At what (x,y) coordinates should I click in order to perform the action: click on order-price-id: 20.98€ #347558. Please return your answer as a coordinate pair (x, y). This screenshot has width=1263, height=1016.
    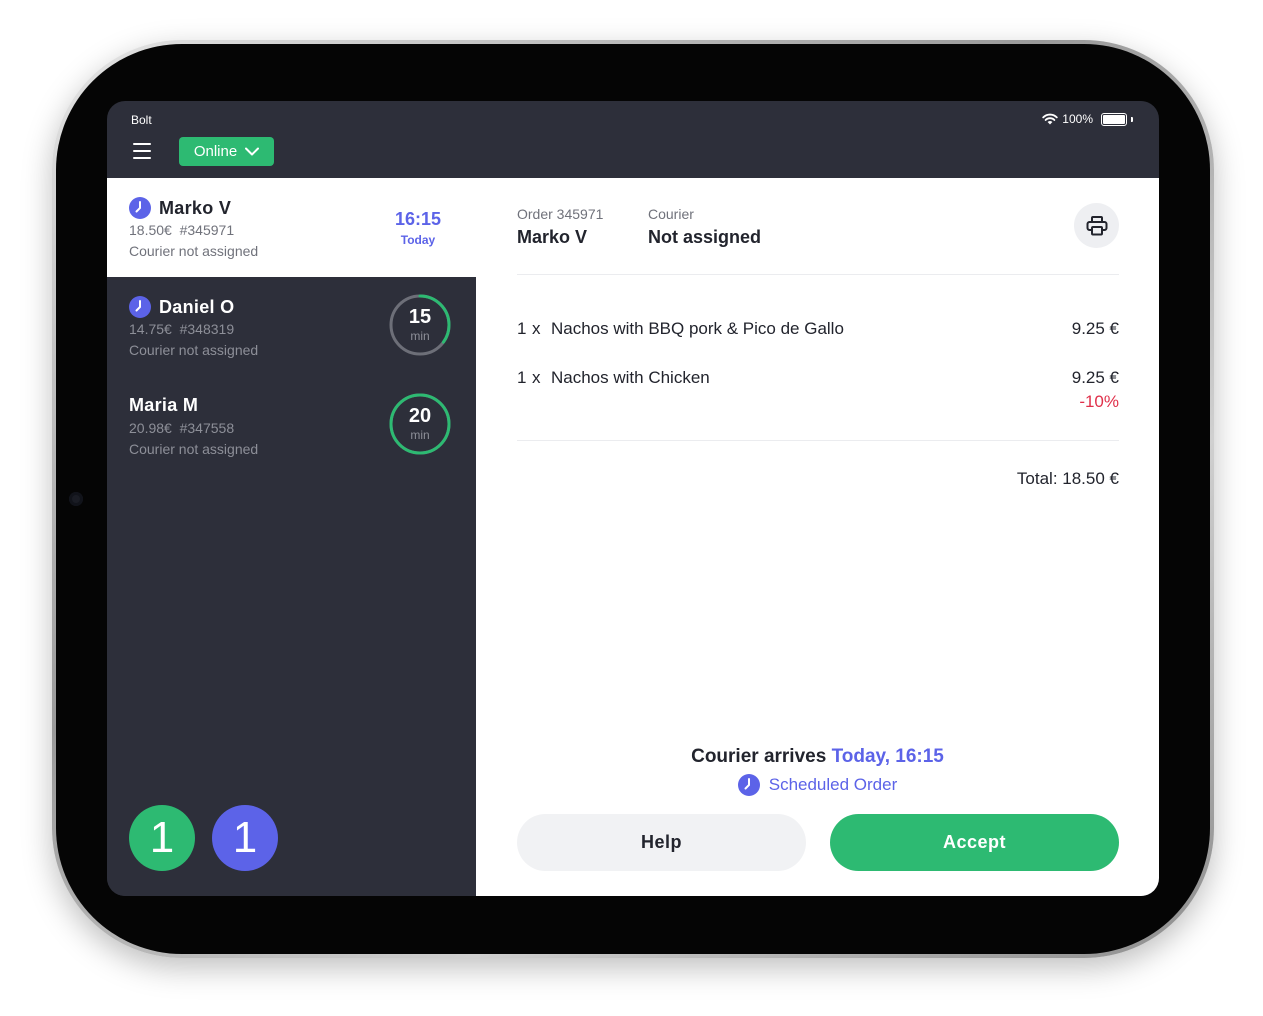
    Looking at the image, I should click on (182, 428).